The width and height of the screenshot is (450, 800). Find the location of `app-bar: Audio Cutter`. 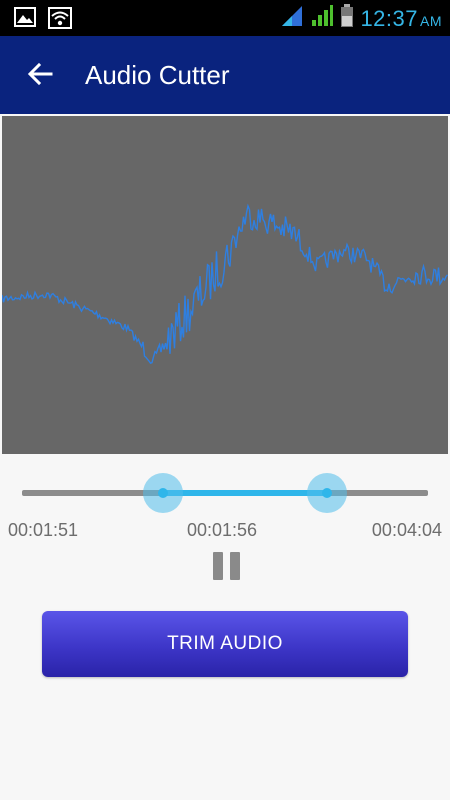

app-bar: Audio Cutter is located at coordinates (225, 75).